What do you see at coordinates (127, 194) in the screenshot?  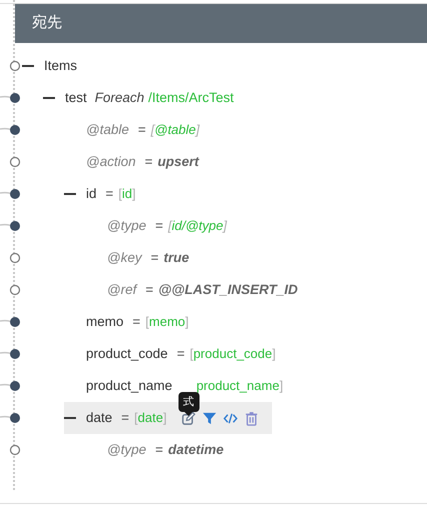 I see `mapping-value: [id]` at bounding box center [127, 194].